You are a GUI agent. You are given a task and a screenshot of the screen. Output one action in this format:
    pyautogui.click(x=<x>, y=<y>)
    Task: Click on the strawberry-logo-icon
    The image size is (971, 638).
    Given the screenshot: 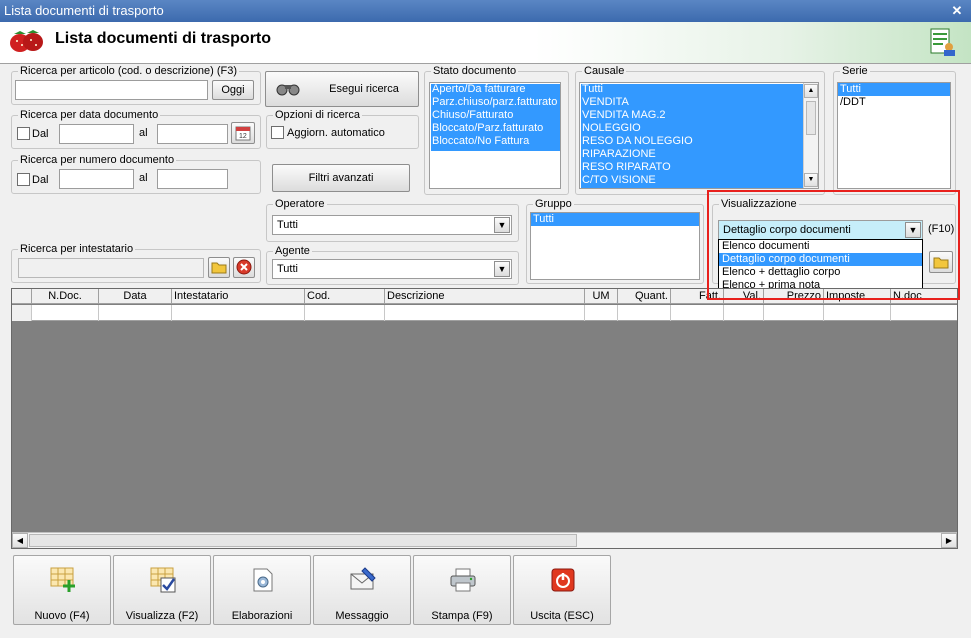 What is the action you would take?
    pyautogui.click(x=26, y=41)
    